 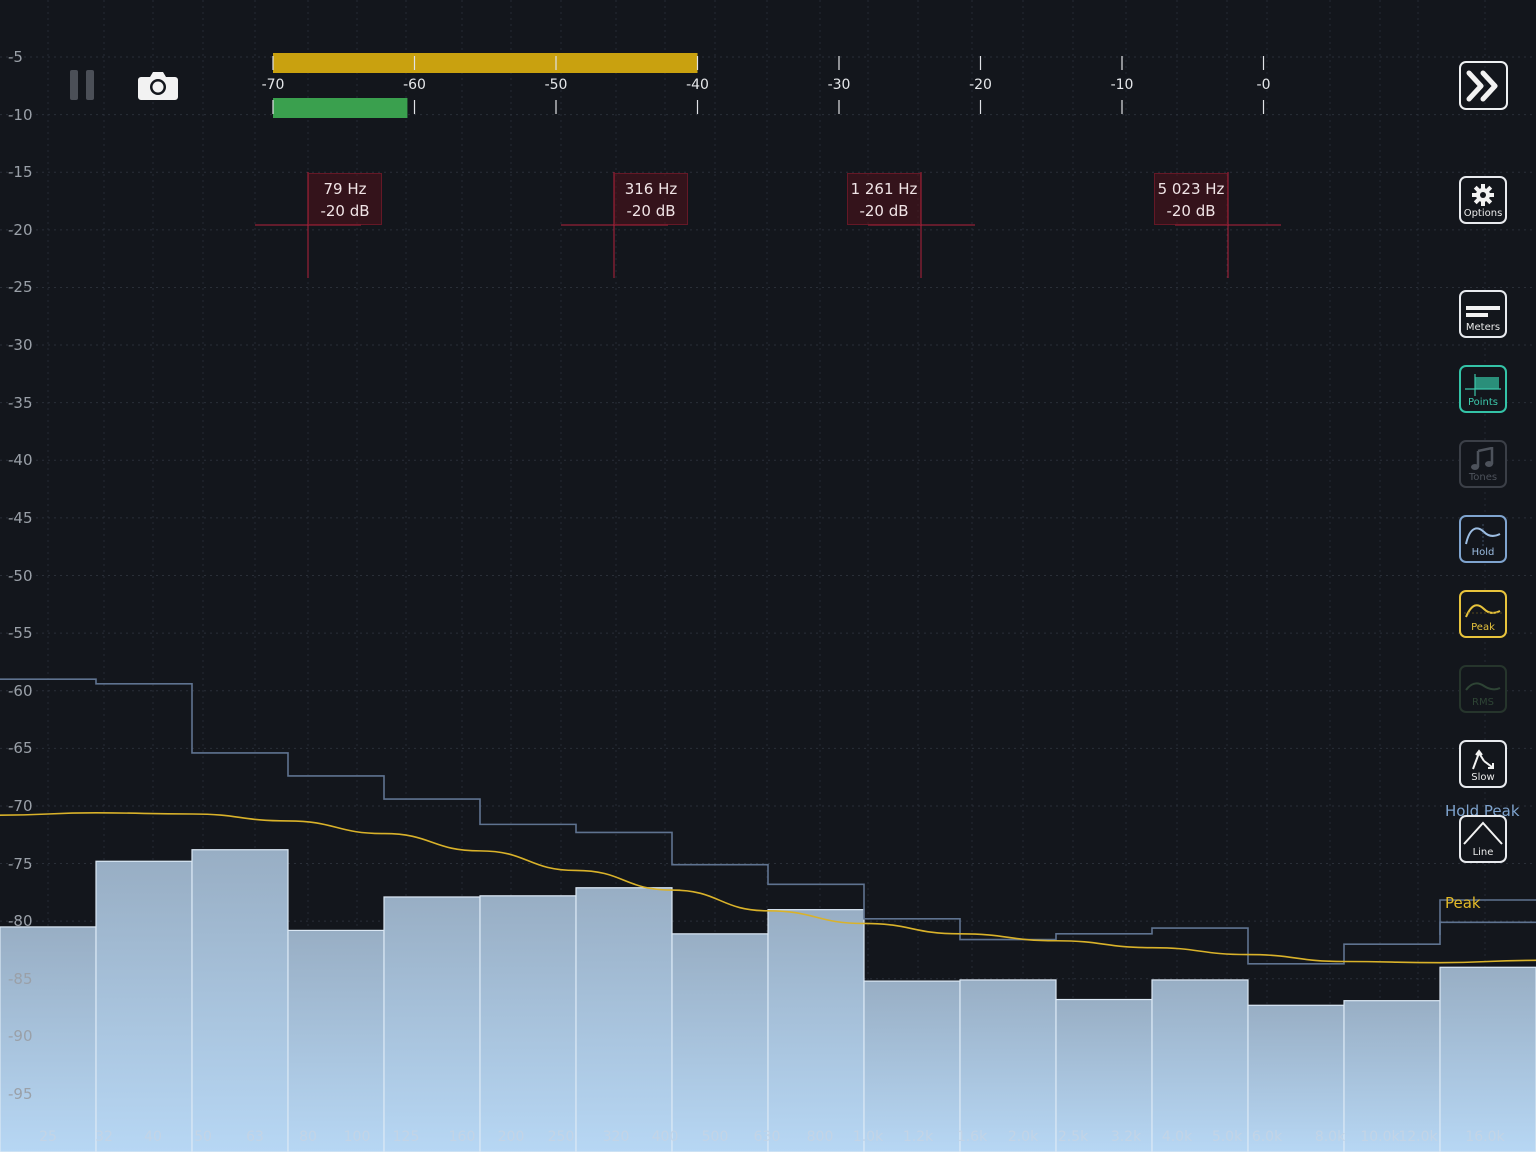 I want to click on music-note-icon, so click(x=1482, y=458).